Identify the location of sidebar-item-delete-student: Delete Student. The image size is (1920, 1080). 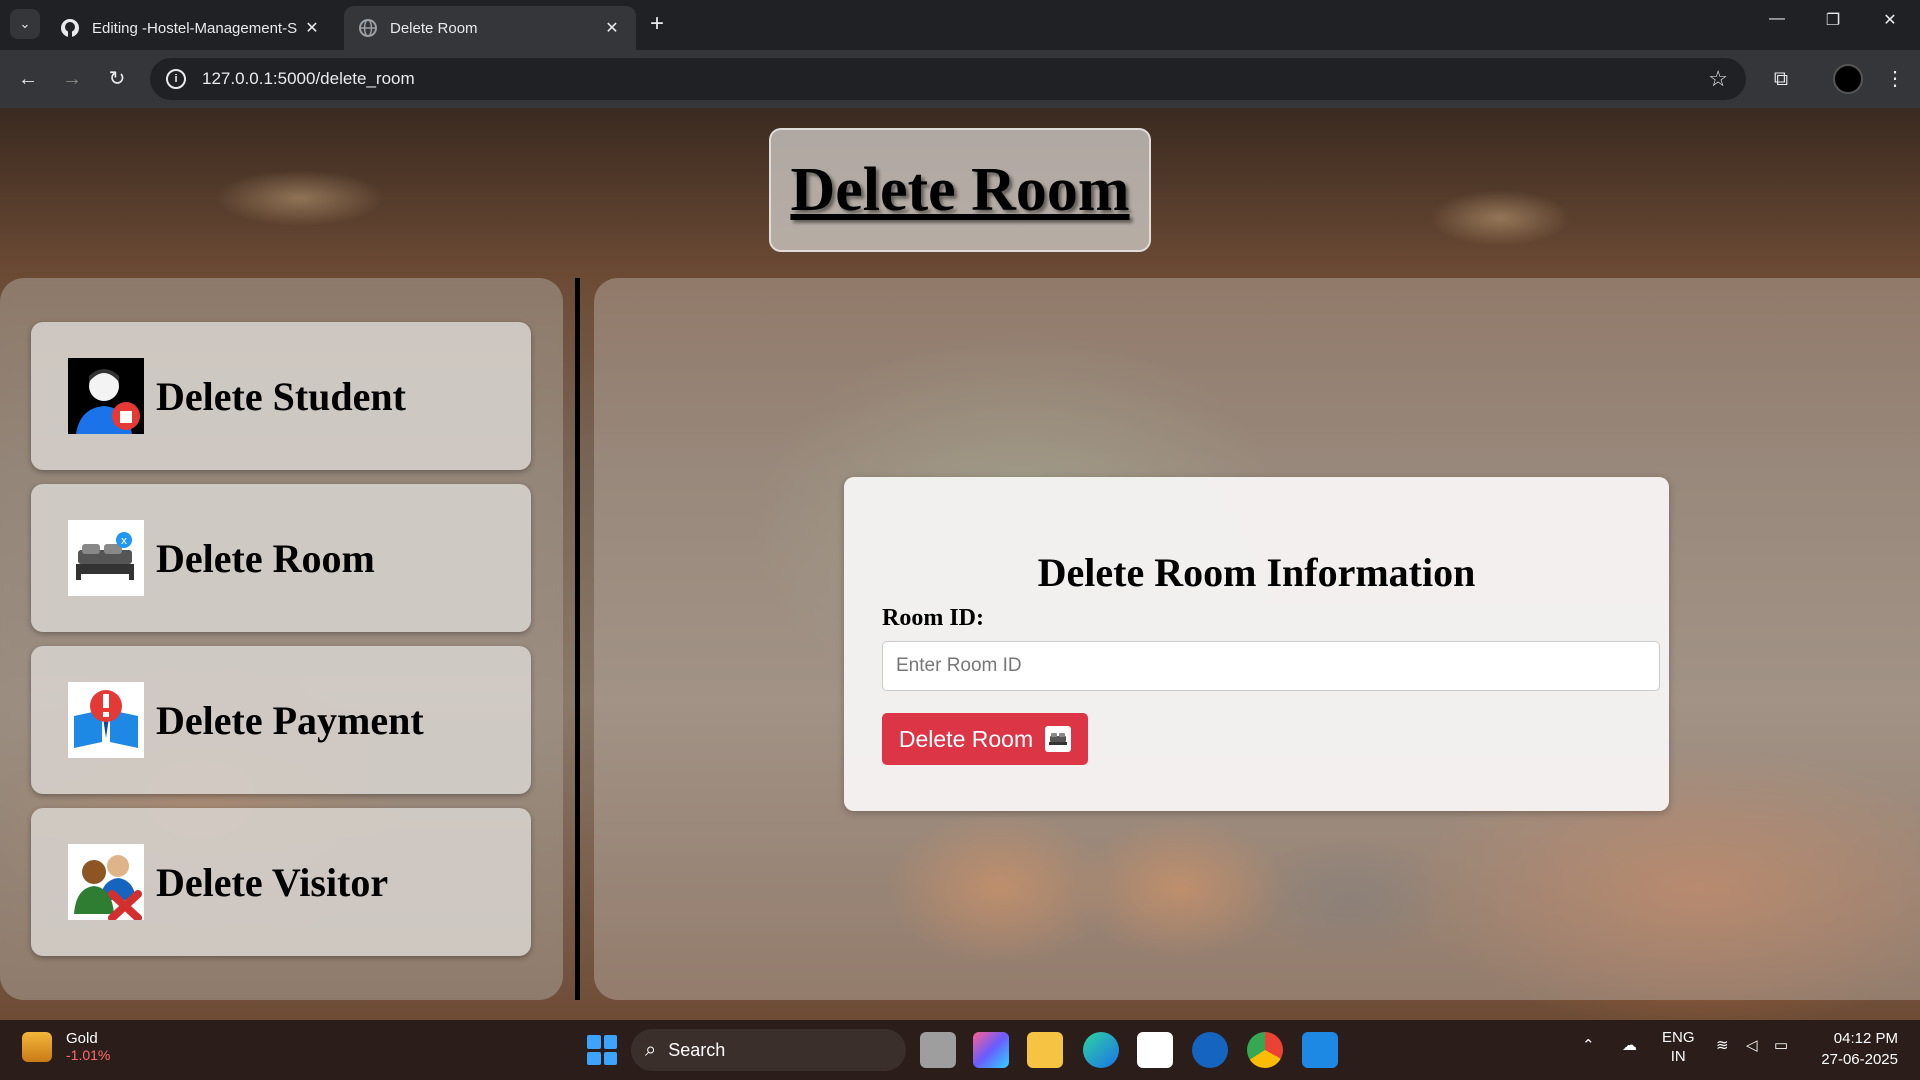
(281, 396).